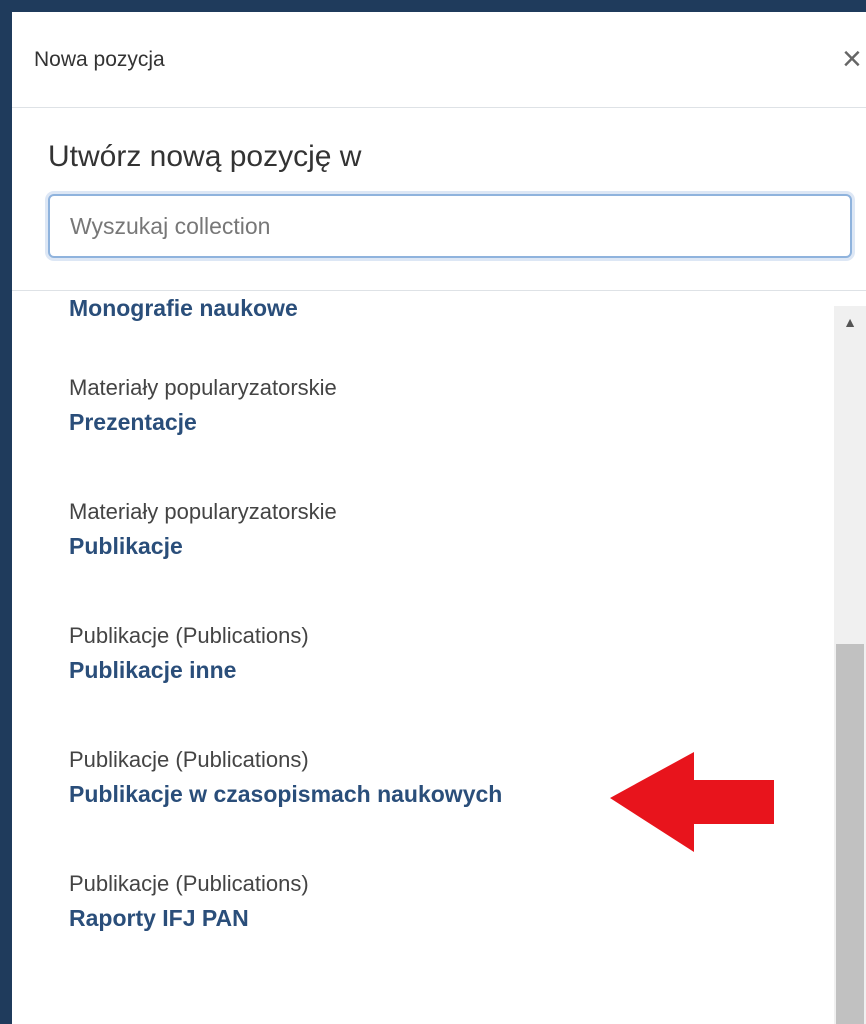  What do you see at coordinates (439, 60) in the screenshot?
I see `modal-header: Nowa pozycja ×` at bounding box center [439, 60].